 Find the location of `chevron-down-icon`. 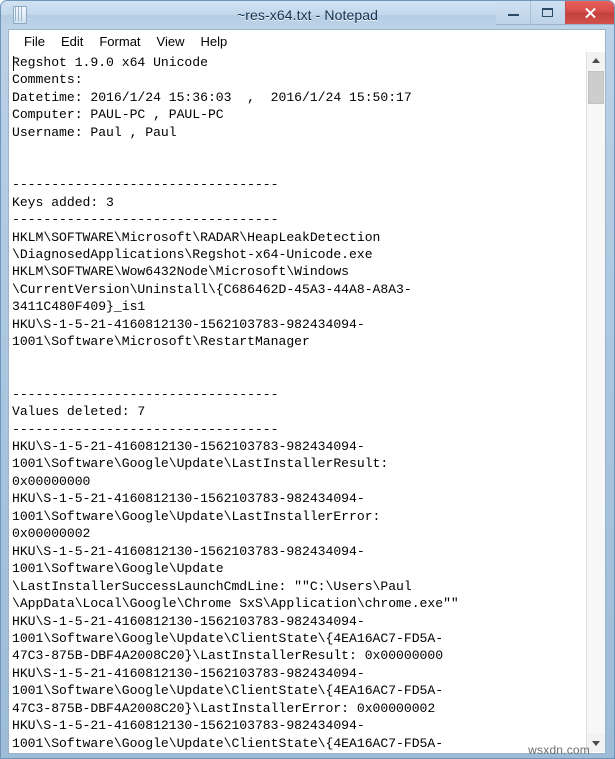

chevron-down-icon is located at coordinates (596, 743).